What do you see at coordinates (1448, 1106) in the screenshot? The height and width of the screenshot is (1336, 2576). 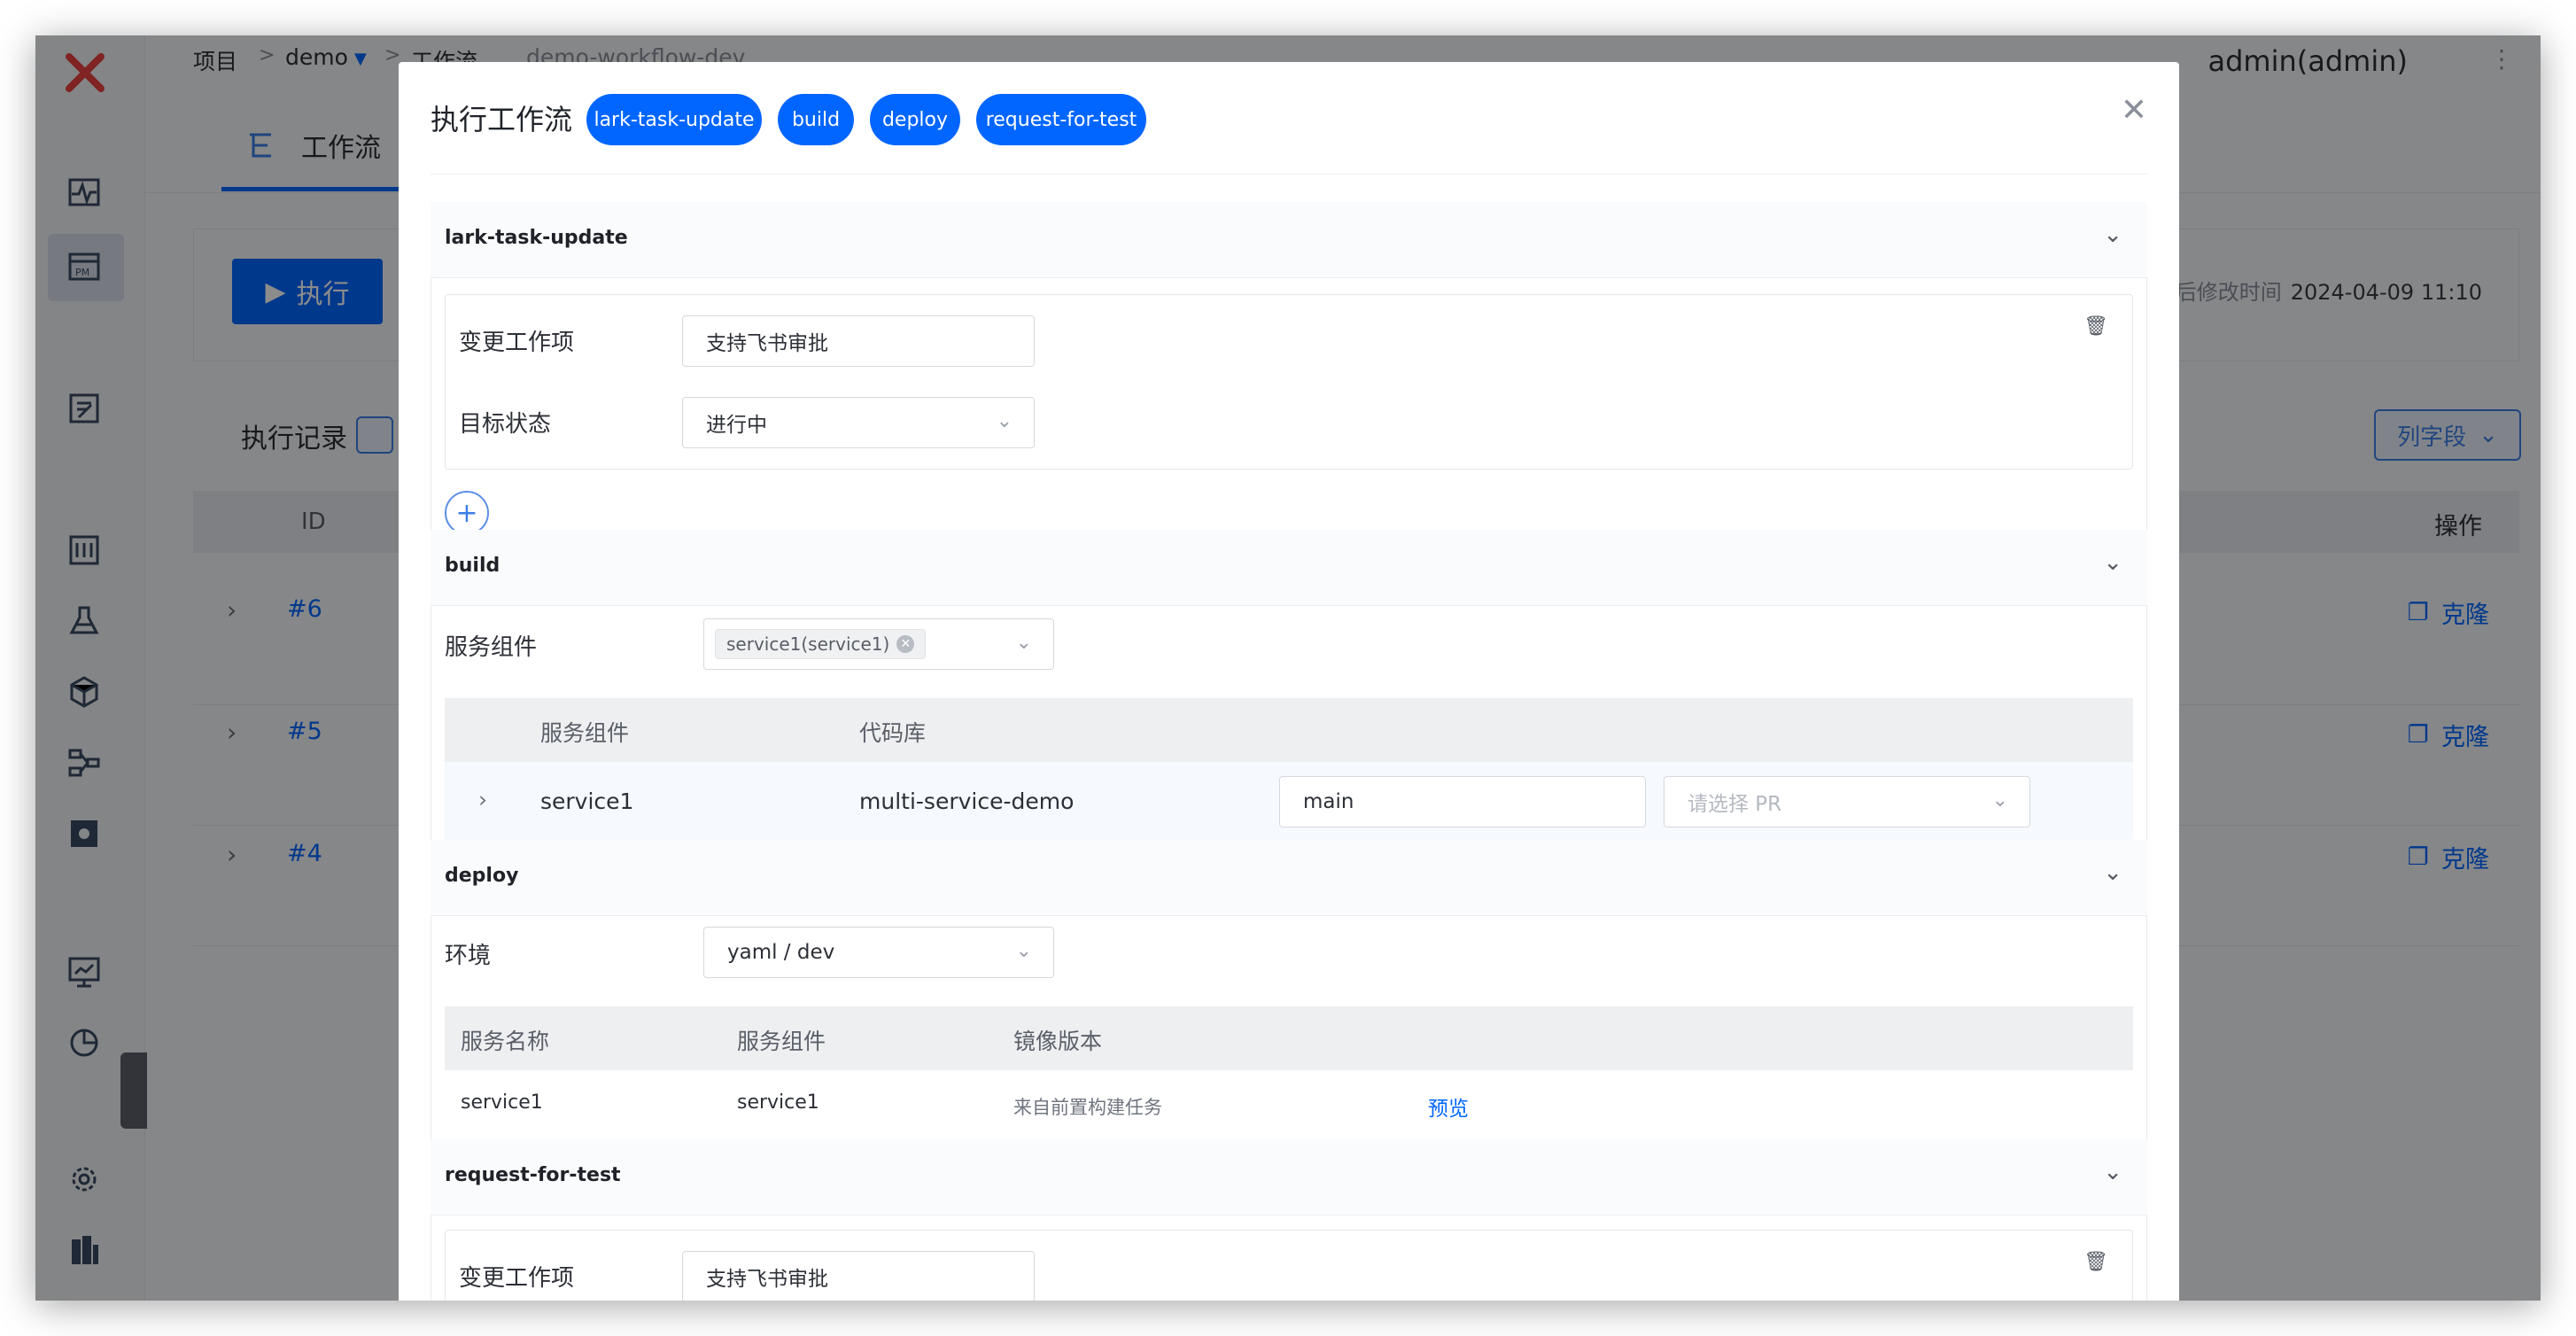 I see `preview-link: 预览` at bounding box center [1448, 1106].